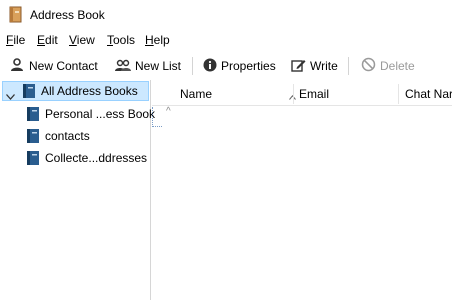  Describe the element at coordinates (51, 40) in the screenshot. I see `menu-edit-label: dit` at that location.